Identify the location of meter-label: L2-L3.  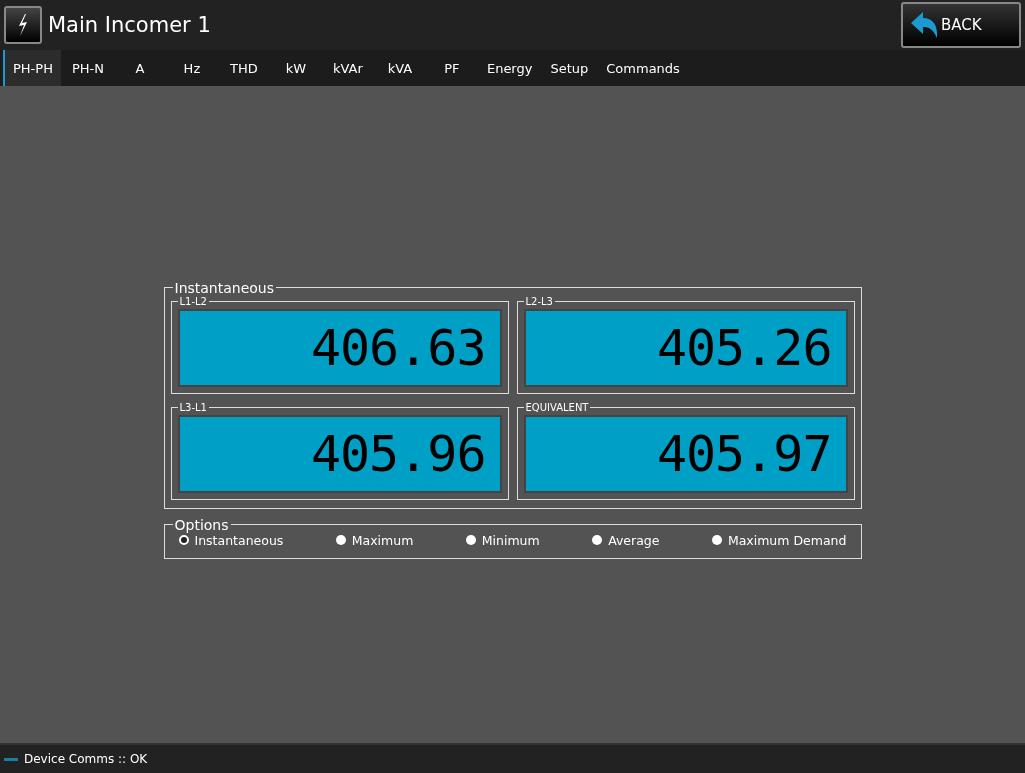
(539, 301).